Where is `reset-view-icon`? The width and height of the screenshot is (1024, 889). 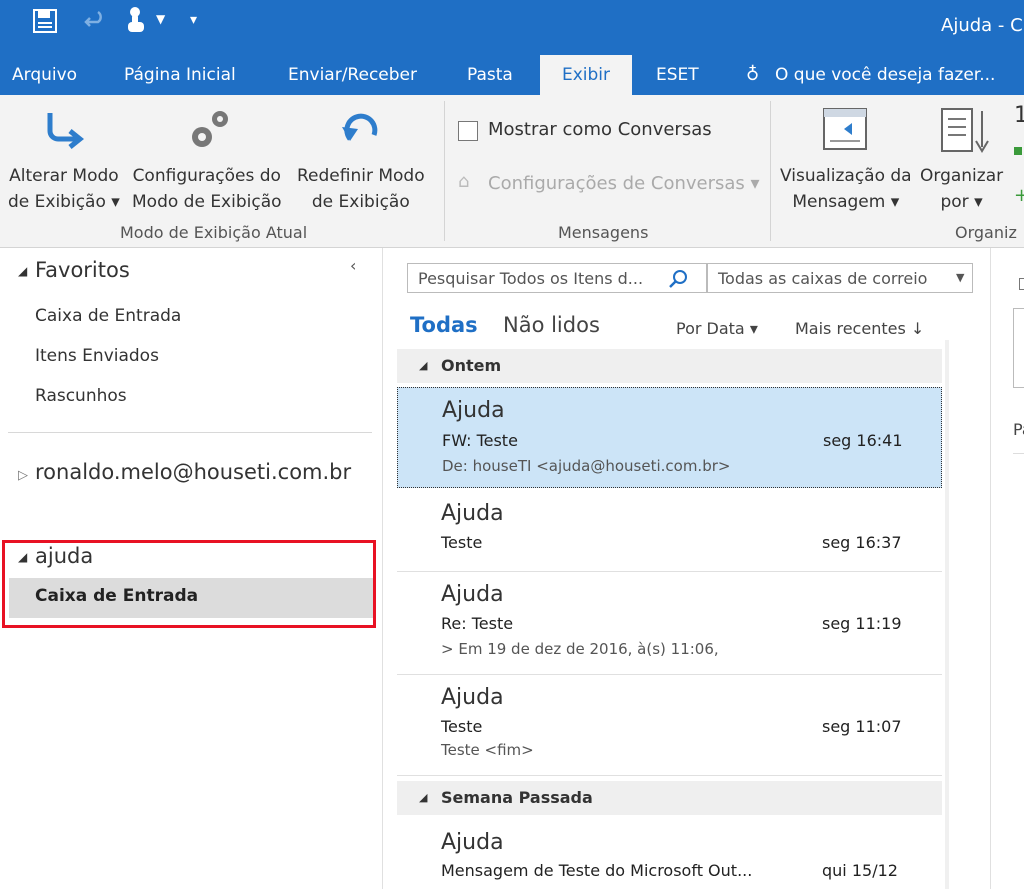 reset-view-icon is located at coordinates (360, 127).